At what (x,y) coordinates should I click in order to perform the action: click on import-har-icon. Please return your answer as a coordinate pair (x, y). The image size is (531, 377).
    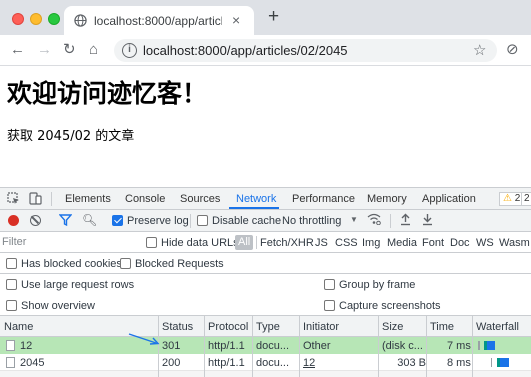
    Looking at the image, I should click on (405, 219).